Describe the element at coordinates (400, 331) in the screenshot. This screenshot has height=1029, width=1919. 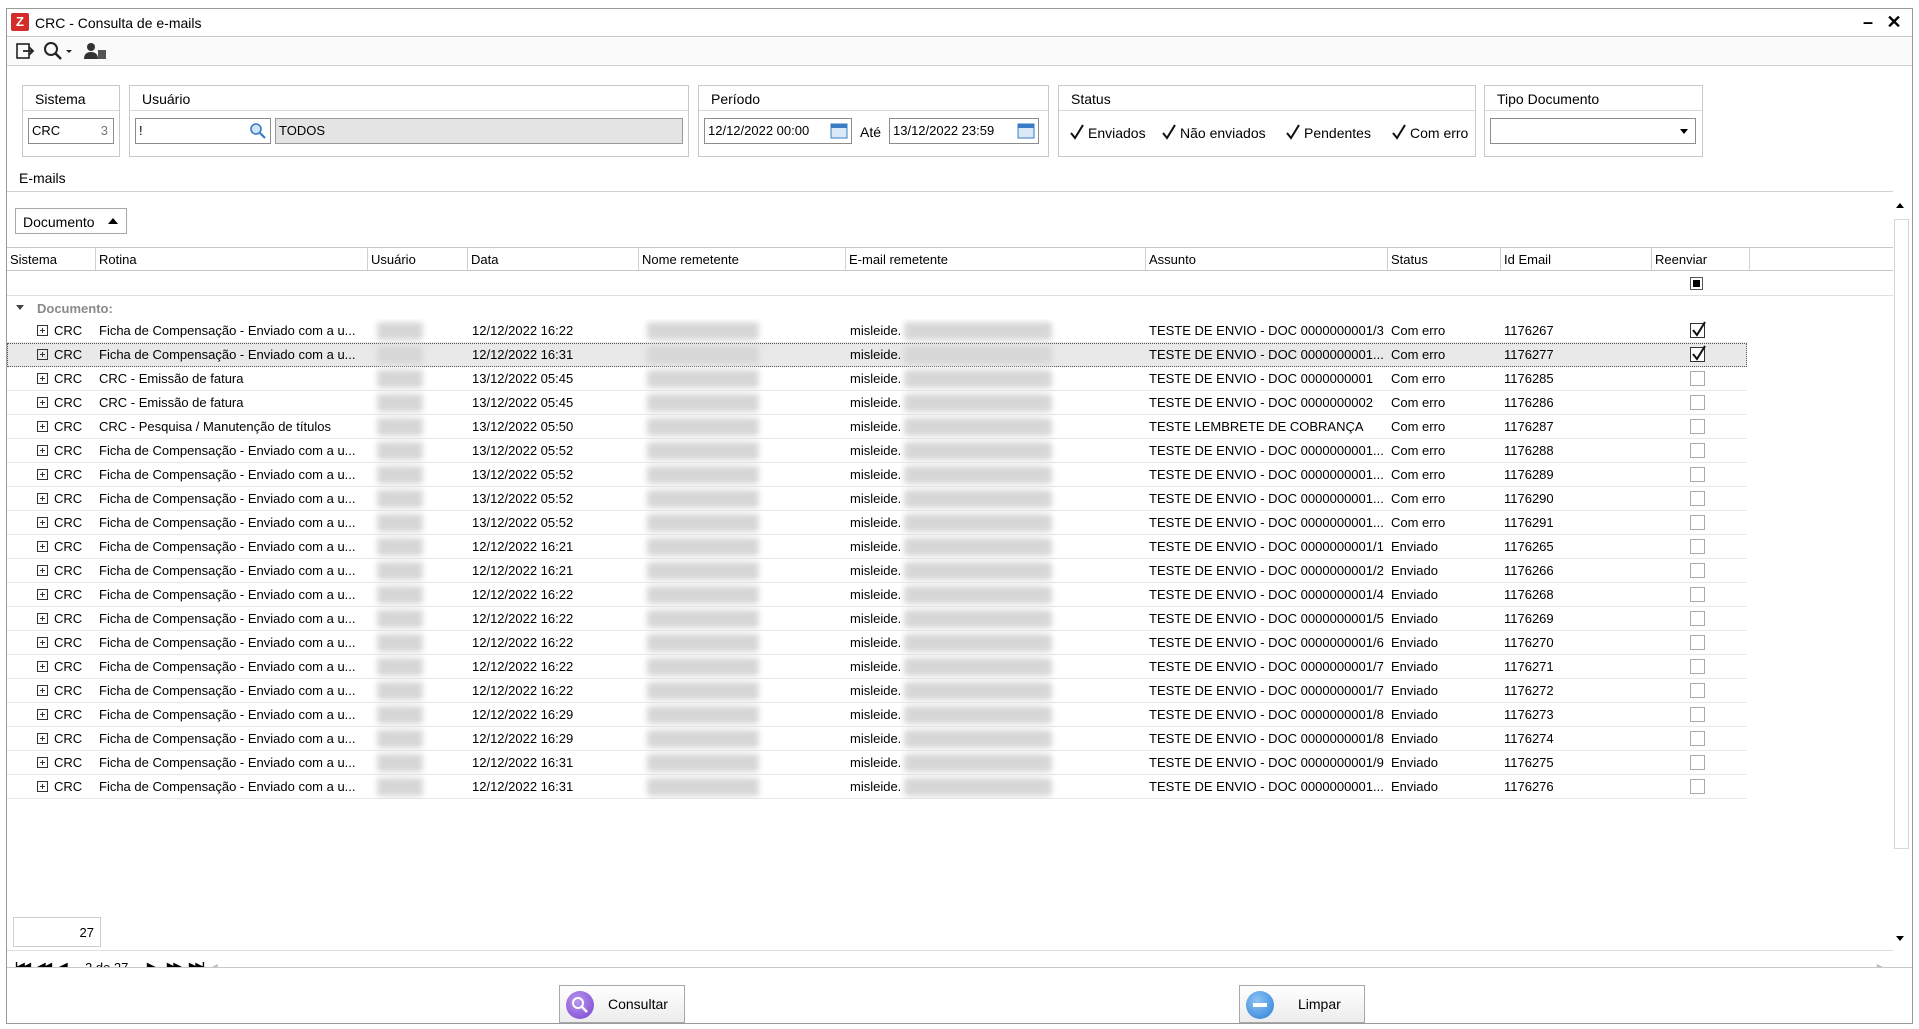
I see `redacted-usuario` at that location.